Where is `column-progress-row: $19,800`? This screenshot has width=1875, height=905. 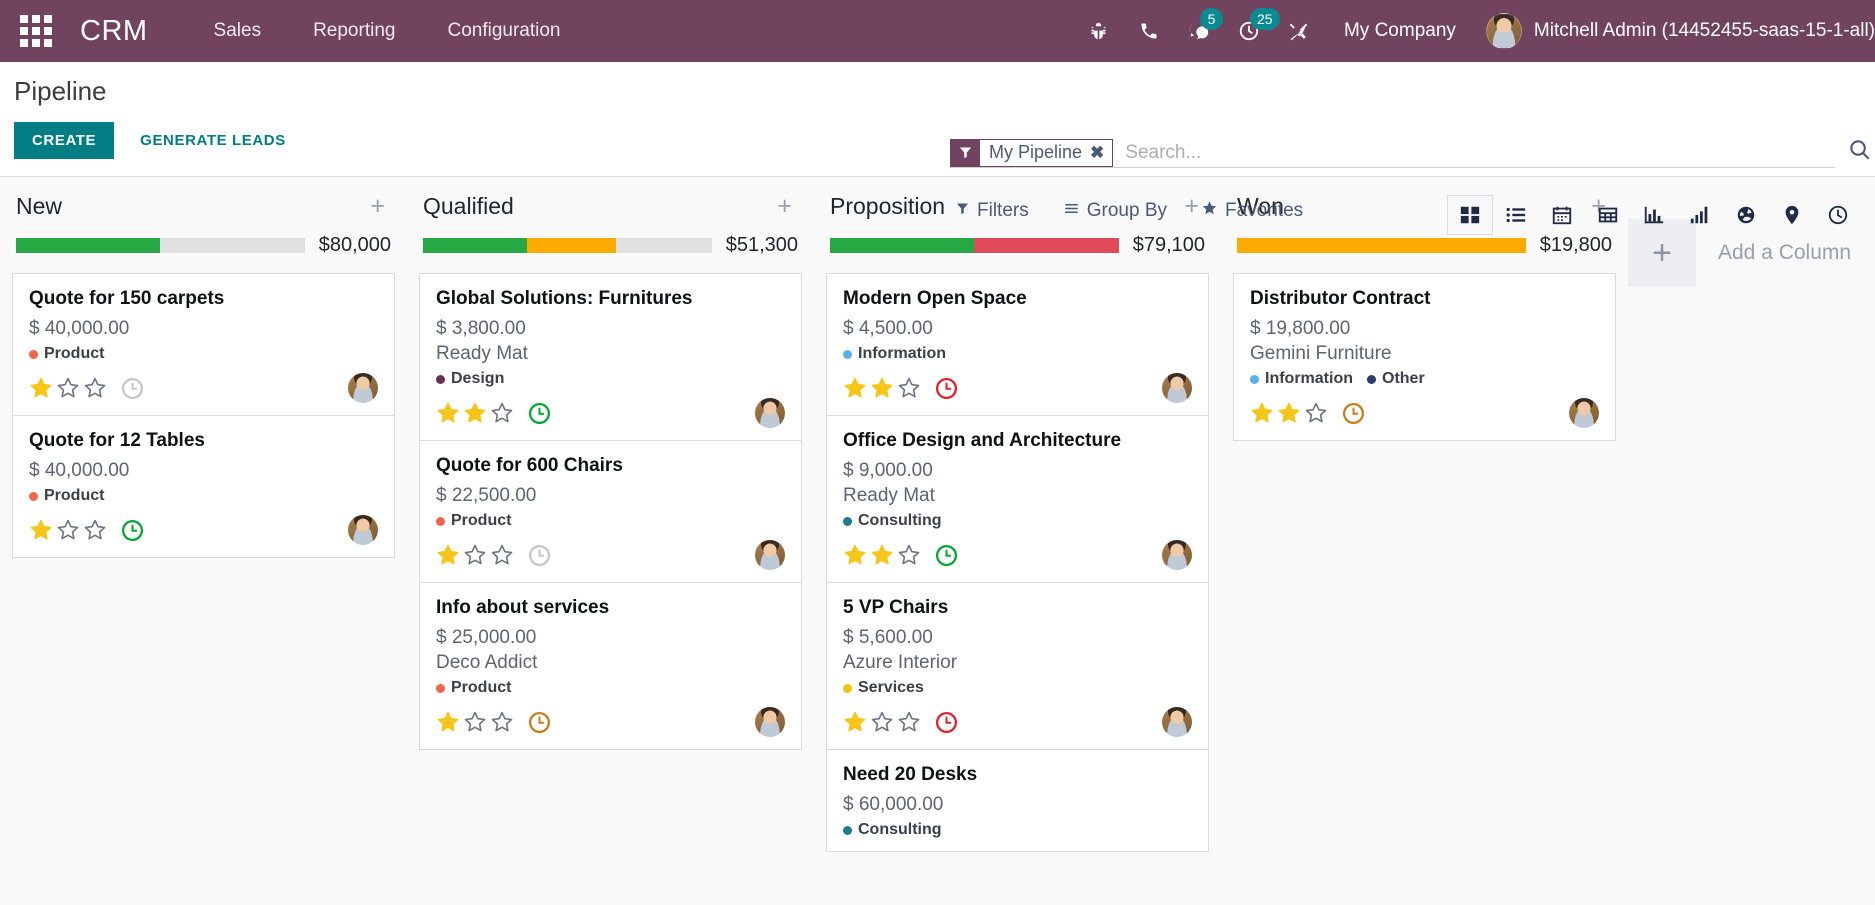 column-progress-row: $19,800 is located at coordinates (1424, 245).